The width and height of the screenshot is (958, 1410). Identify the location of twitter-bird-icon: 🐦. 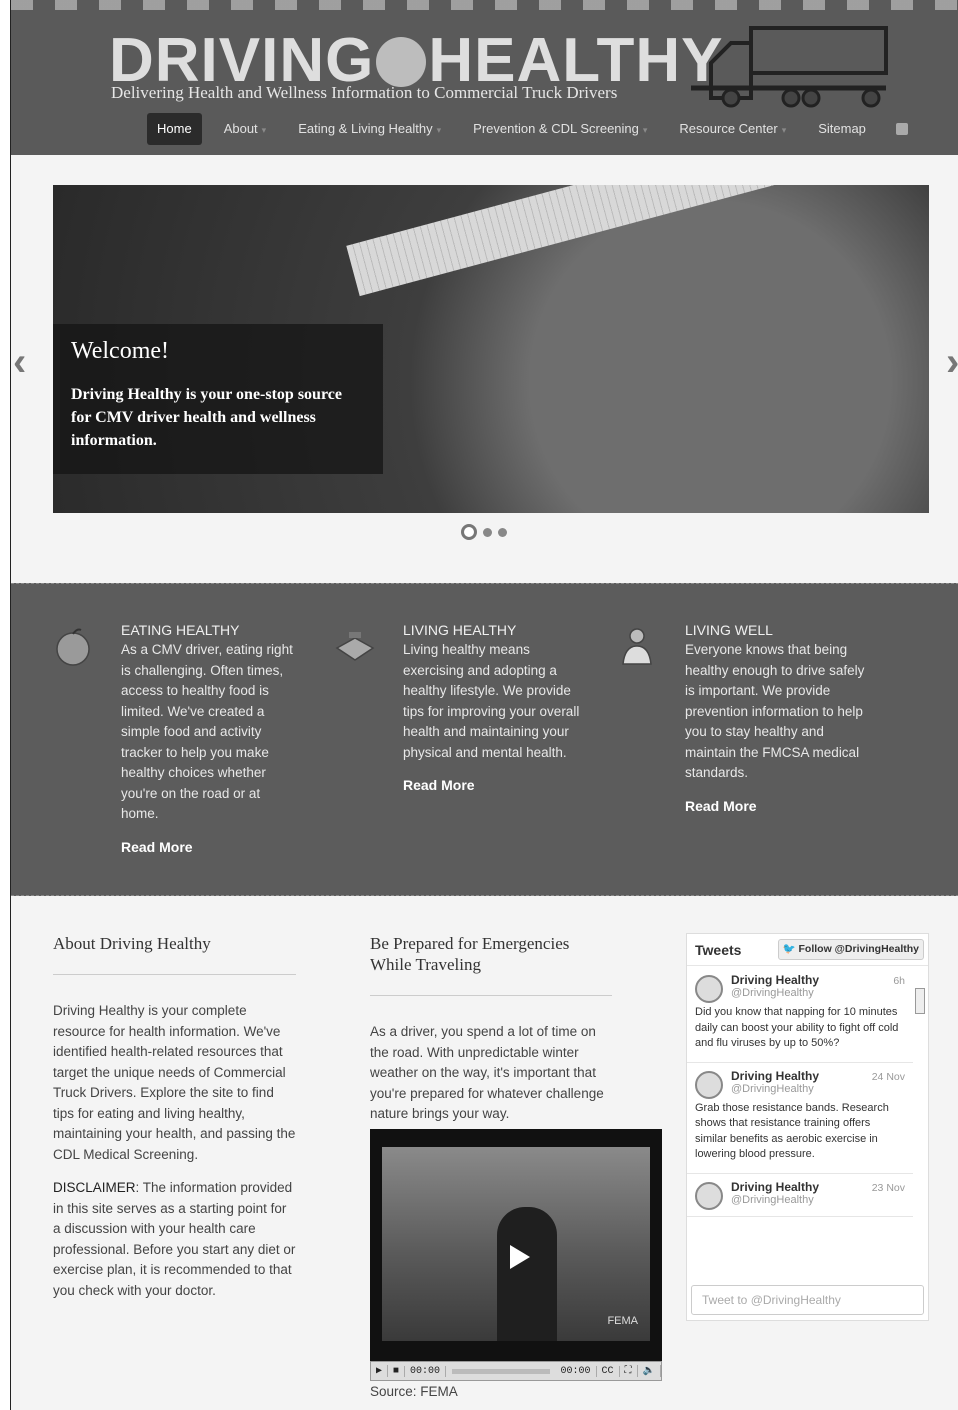
(789, 949).